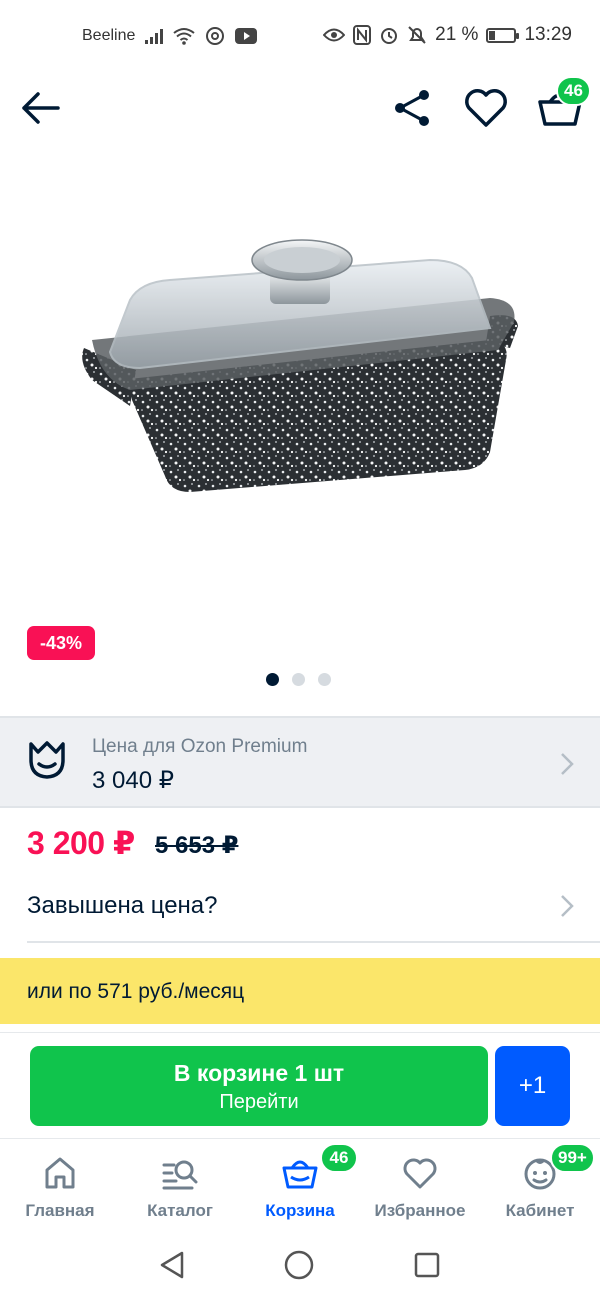 The image size is (600, 1299). Describe the element at coordinates (300, 991) in the screenshot. I see `installment-banner: или по 571 руб./месяц` at that location.